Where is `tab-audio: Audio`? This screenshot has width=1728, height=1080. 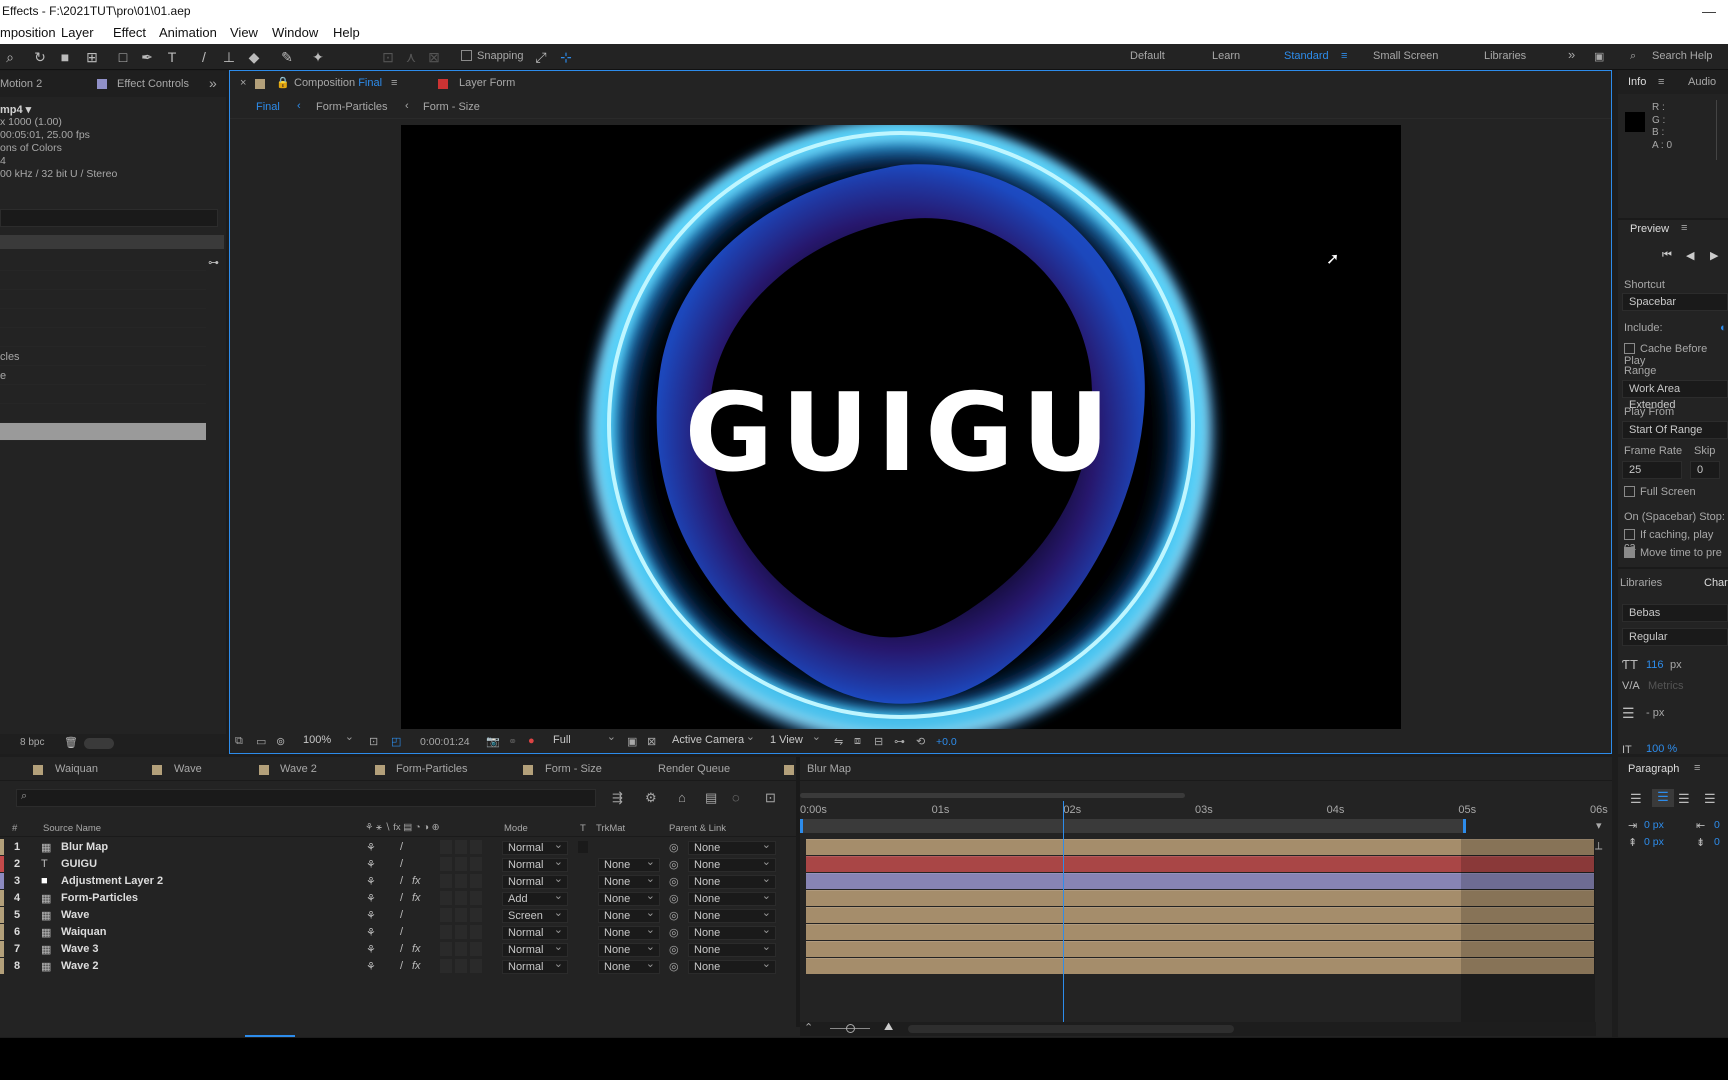
tab-audio: Audio is located at coordinates (1702, 82).